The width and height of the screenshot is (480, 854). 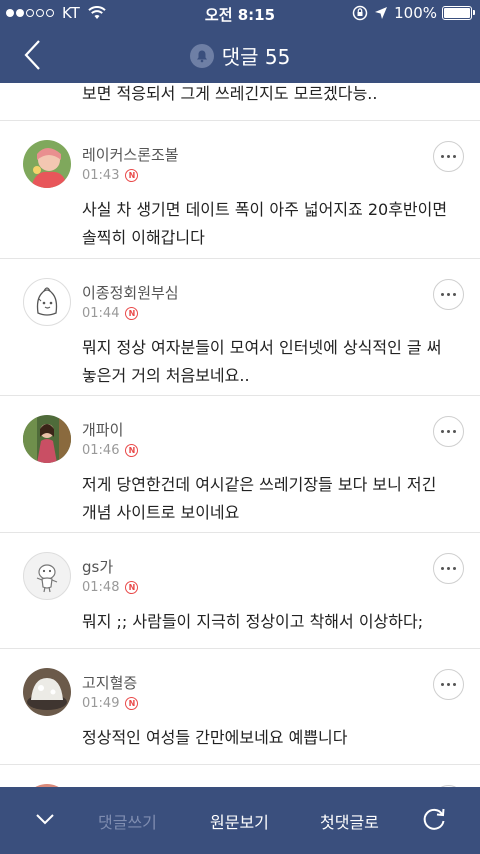 I want to click on comment-meta: 01:46 N, so click(x=110, y=450).